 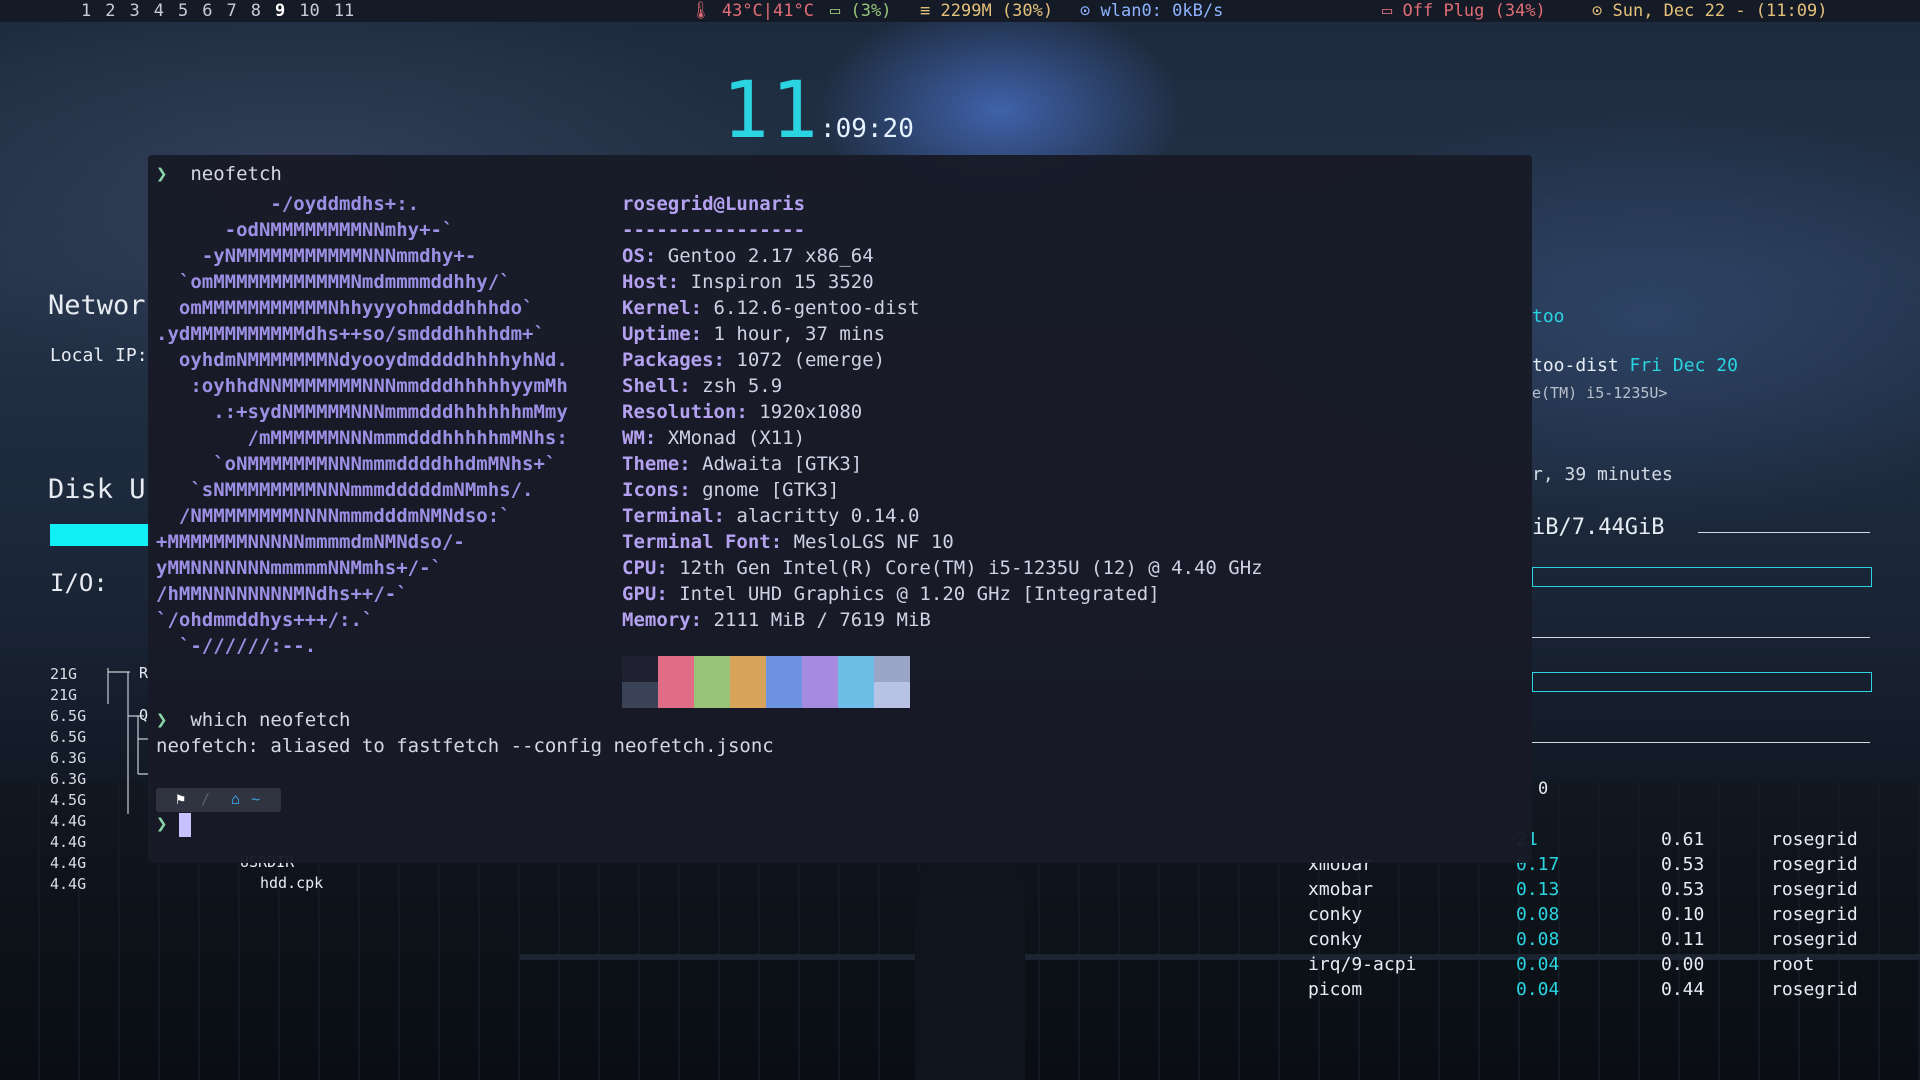 What do you see at coordinates (1538, 939) in the screenshot?
I see `process-cpu: 0.08` at bounding box center [1538, 939].